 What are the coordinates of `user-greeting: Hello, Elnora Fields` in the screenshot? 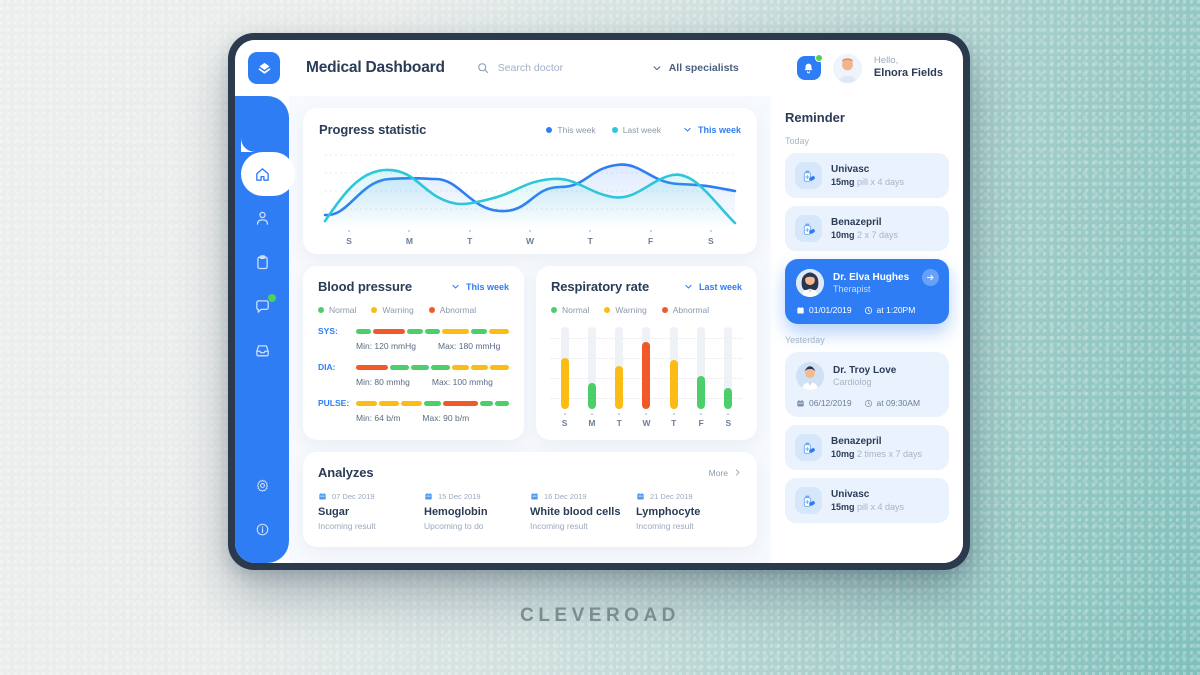 It's located at (908, 68).